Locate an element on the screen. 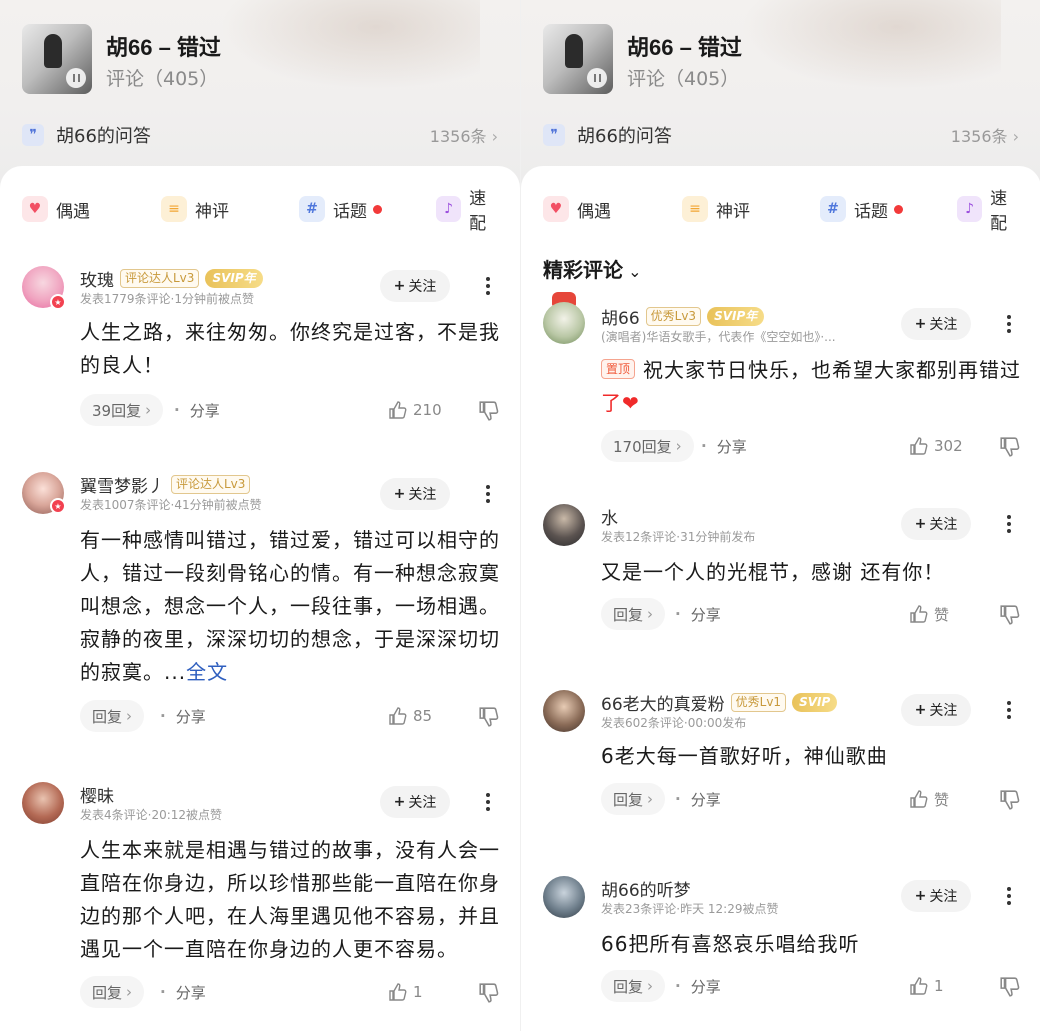 This screenshot has width=1040, height=1031. comment-text: 6老大每一首歌好听，神仙歌曲 is located at coordinates (811, 756).